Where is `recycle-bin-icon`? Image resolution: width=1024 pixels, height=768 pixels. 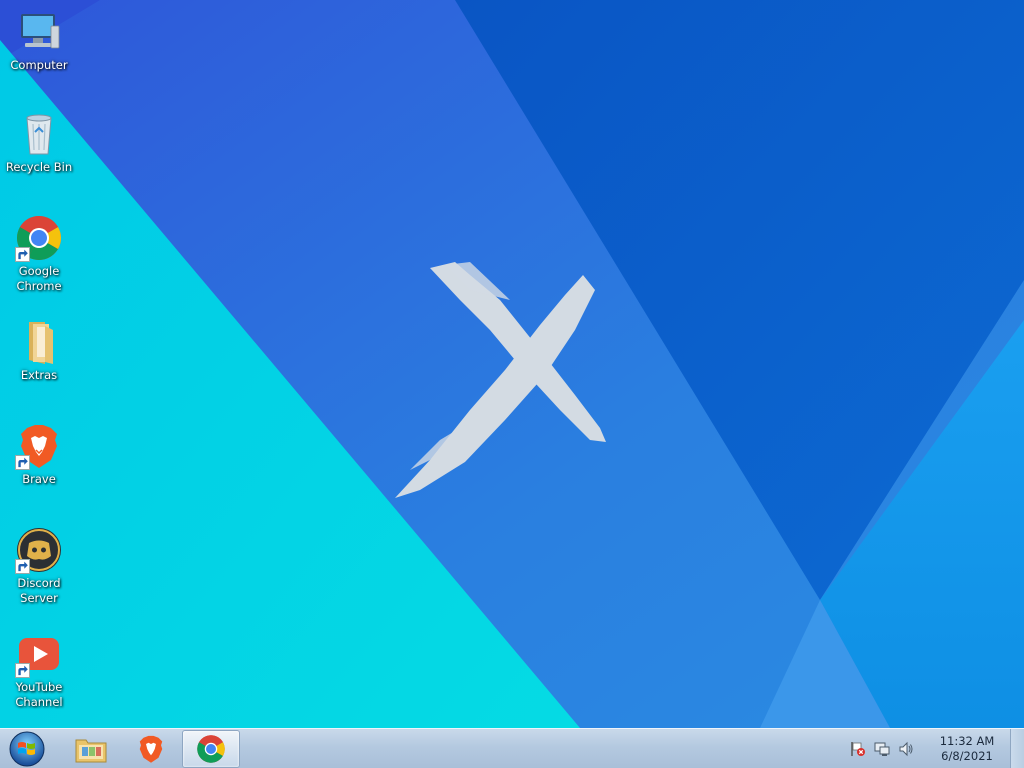 recycle-bin-icon is located at coordinates (39, 134).